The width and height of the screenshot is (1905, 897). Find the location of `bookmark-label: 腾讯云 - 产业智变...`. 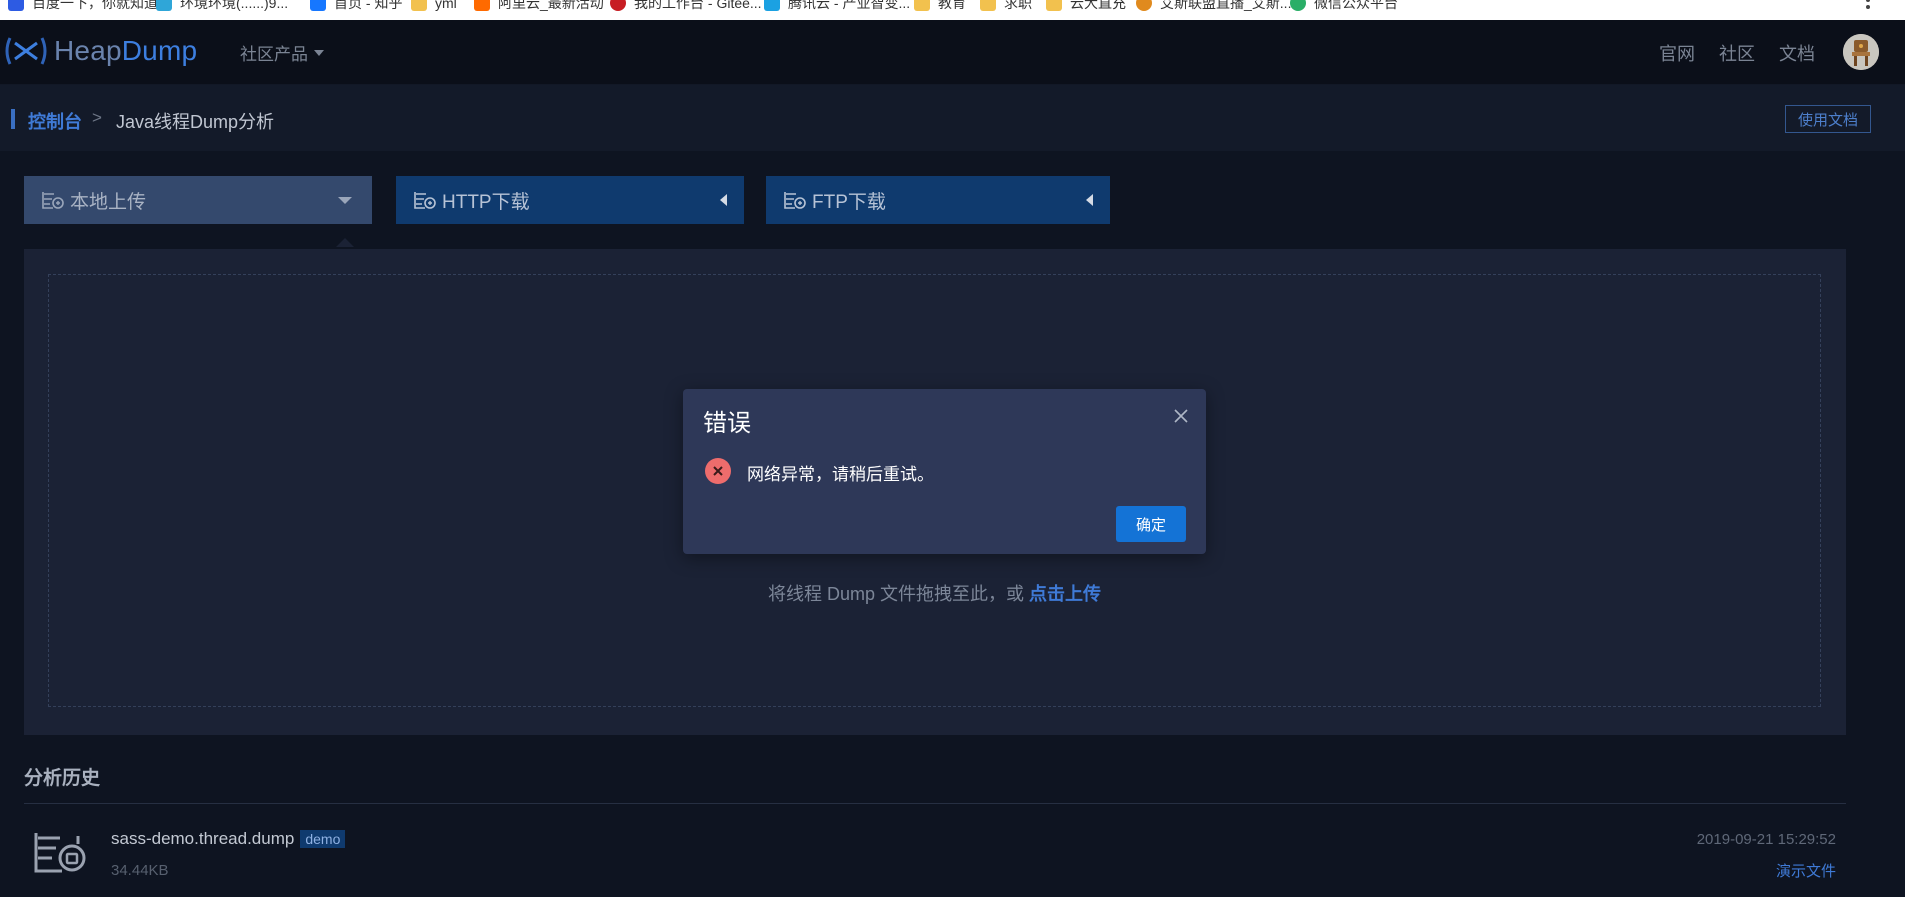

bookmark-label: 腾讯云 - 产业智变... is located at coordinates (849, 5).